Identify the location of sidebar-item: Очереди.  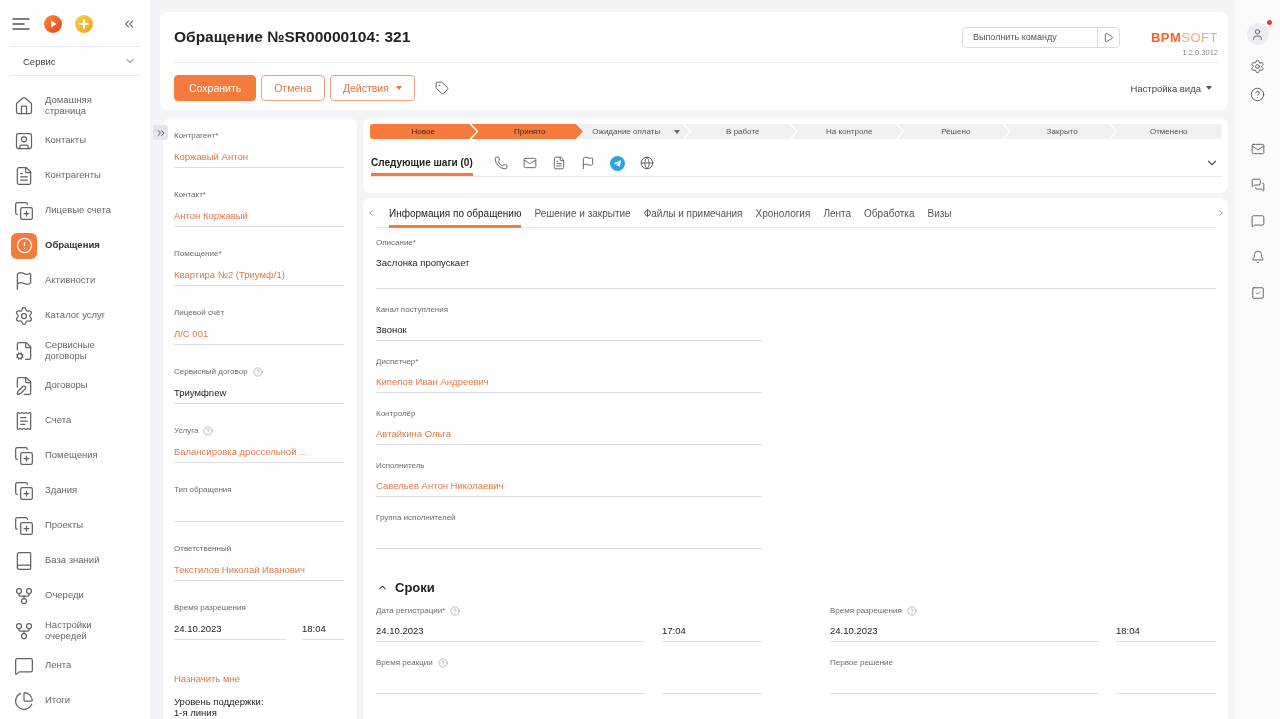
(75, 595).